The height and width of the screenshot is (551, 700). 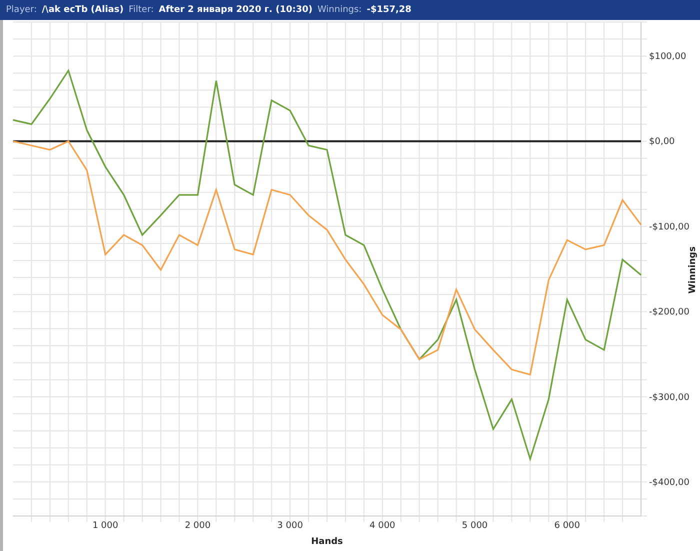 What do you see at coordinates (389, 10) in the screenshot?
I see `field-value: -$157,28` at bounding box center [389, 10].